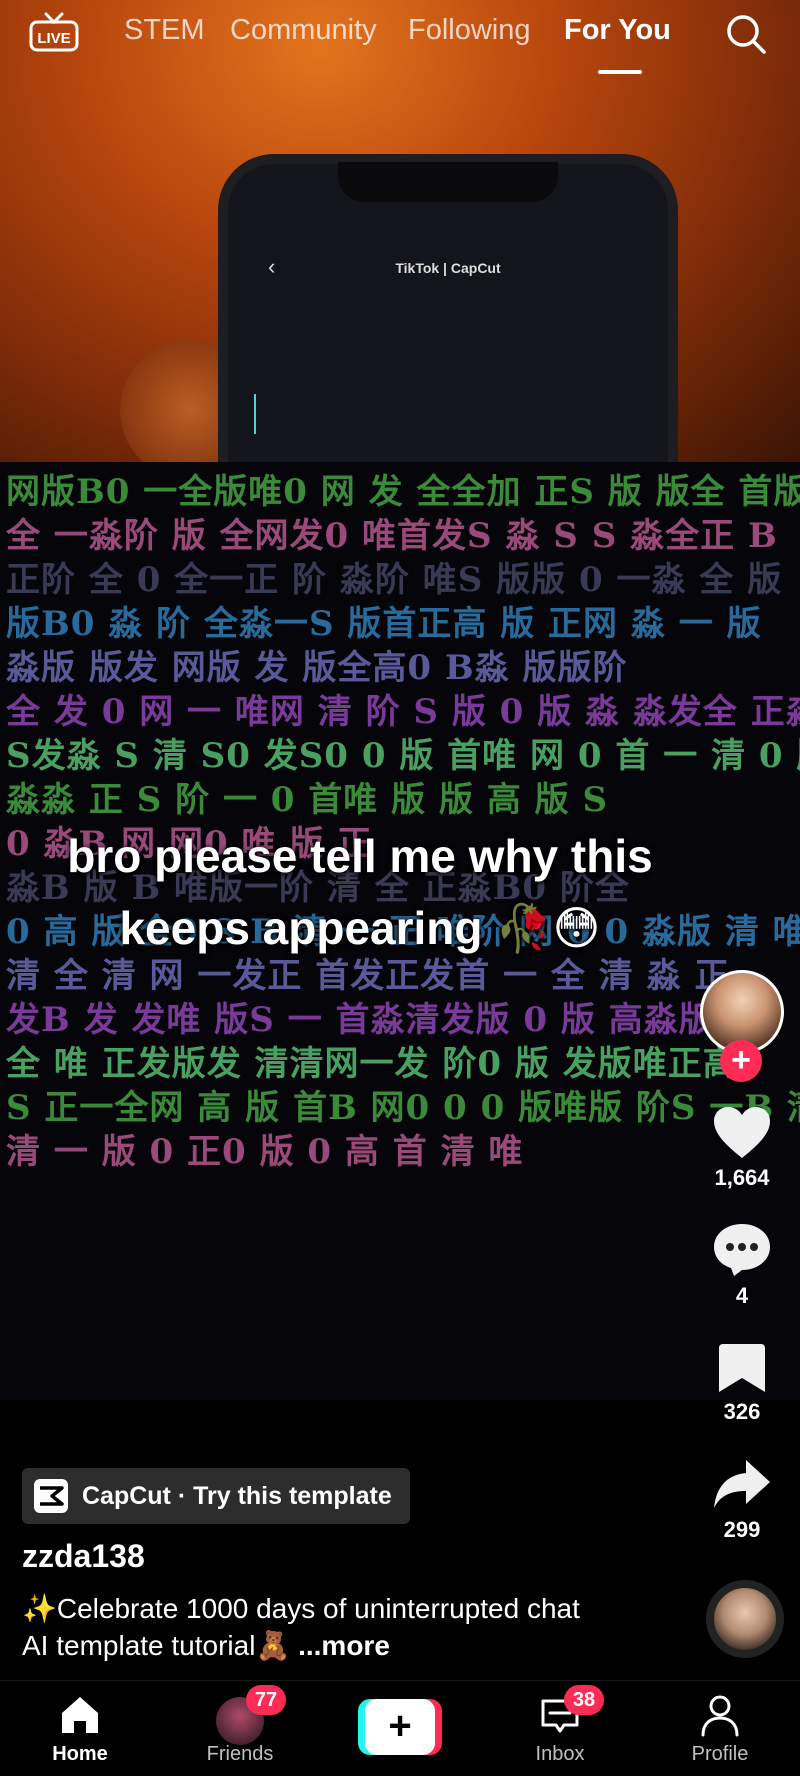 This screenshot has width=800, height=1776. What do you see at coordinates (742, 1026) in the screenshot?
I see `creator-avatar: +` at bounding box center [742, 1026].